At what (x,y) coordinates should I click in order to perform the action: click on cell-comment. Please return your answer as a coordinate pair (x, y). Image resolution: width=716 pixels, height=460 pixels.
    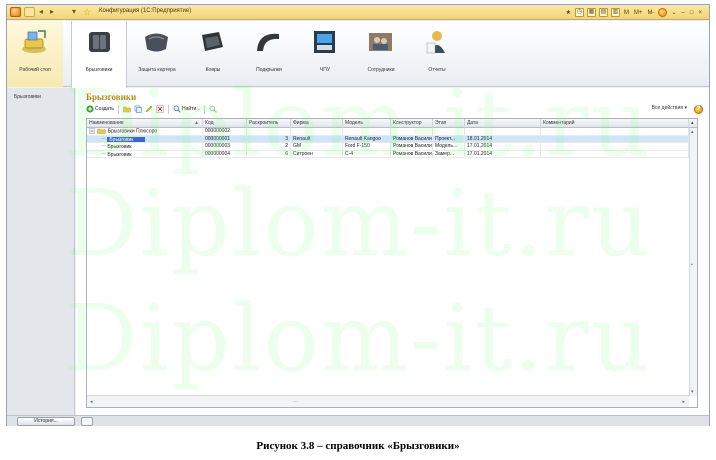
    Looking at the image, I should click on (615, 147).